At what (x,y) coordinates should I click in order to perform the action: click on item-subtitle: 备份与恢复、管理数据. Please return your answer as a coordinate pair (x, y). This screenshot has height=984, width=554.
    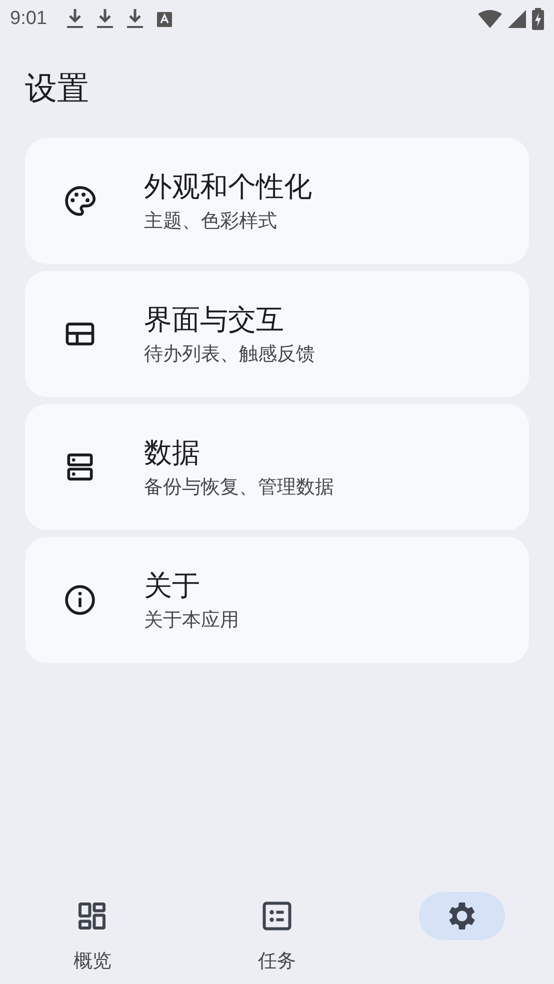
    Looking at the image, I should click on (239, 487).